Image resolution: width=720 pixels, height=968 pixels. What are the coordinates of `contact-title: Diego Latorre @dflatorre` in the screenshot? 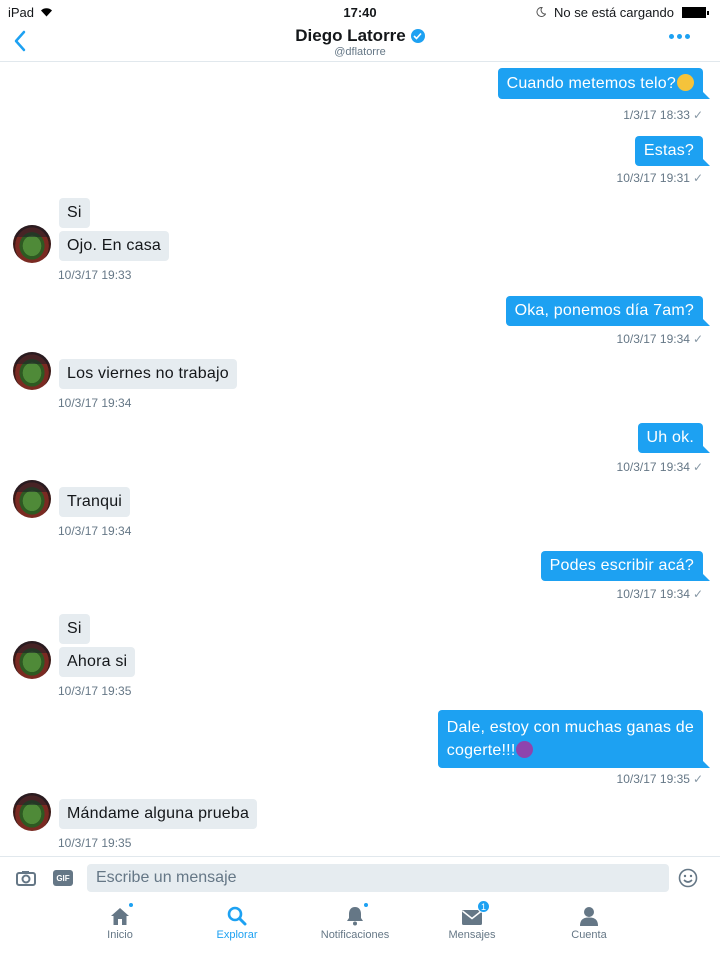 It's located at (360, 42).